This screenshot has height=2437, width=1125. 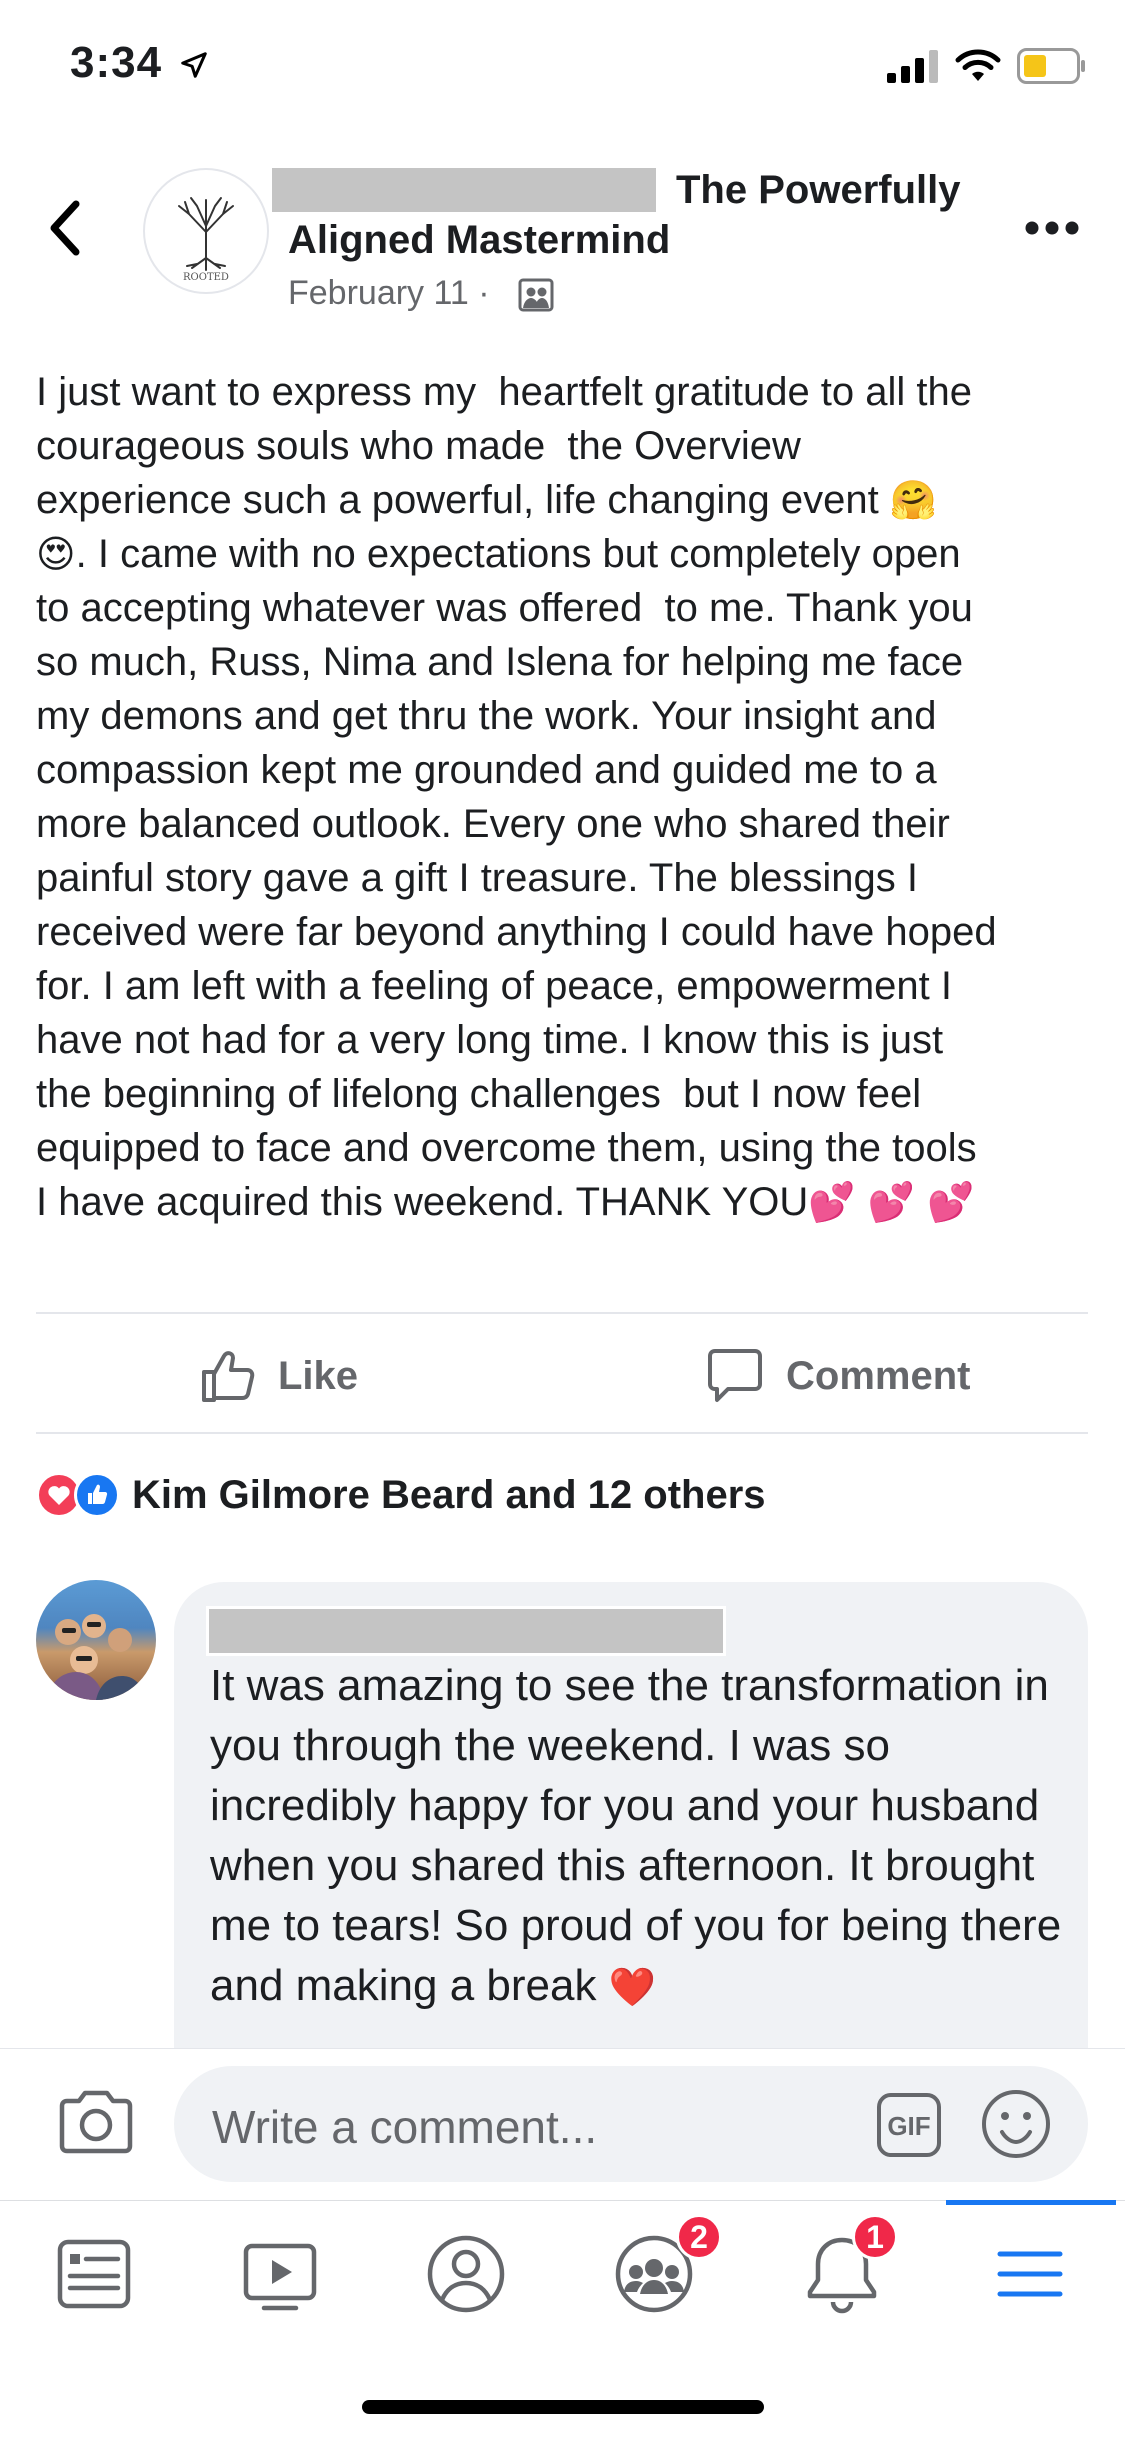 I want to click on gif-icon: GIF, so click(x=909, y=2125).